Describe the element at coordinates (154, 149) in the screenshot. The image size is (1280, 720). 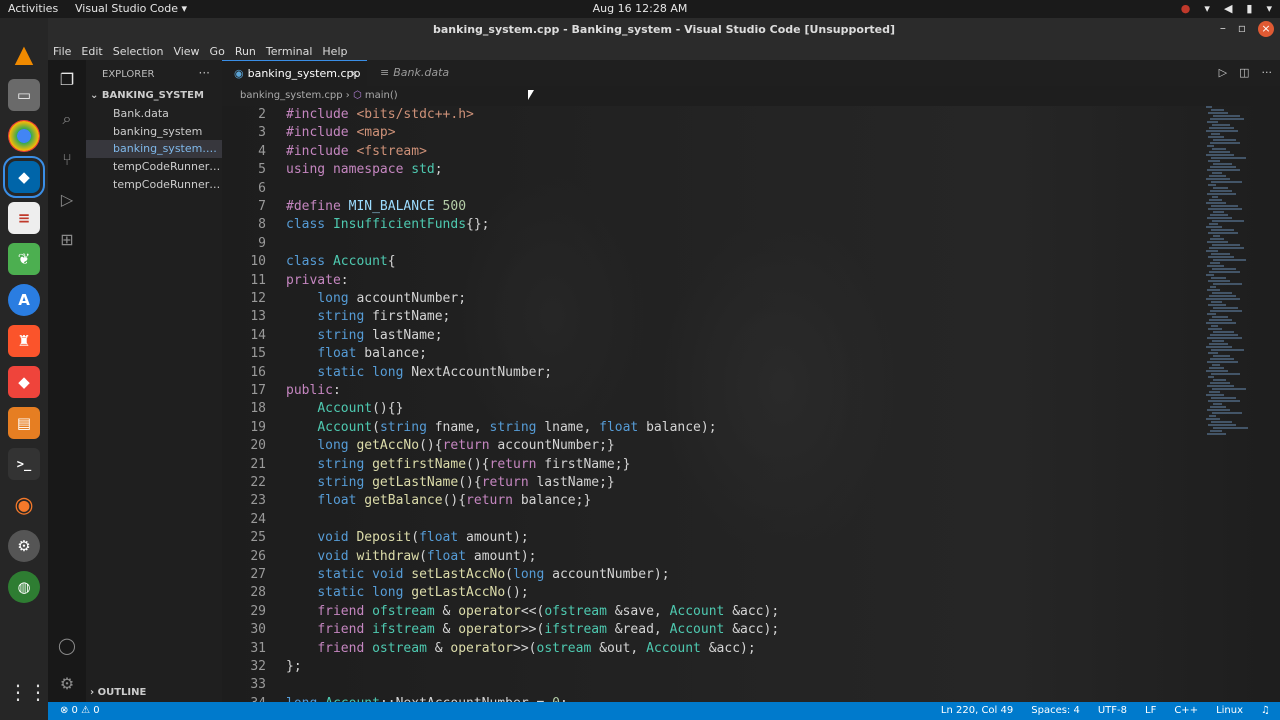
I see `file-item-selected: banking_system.cpp` at that location.